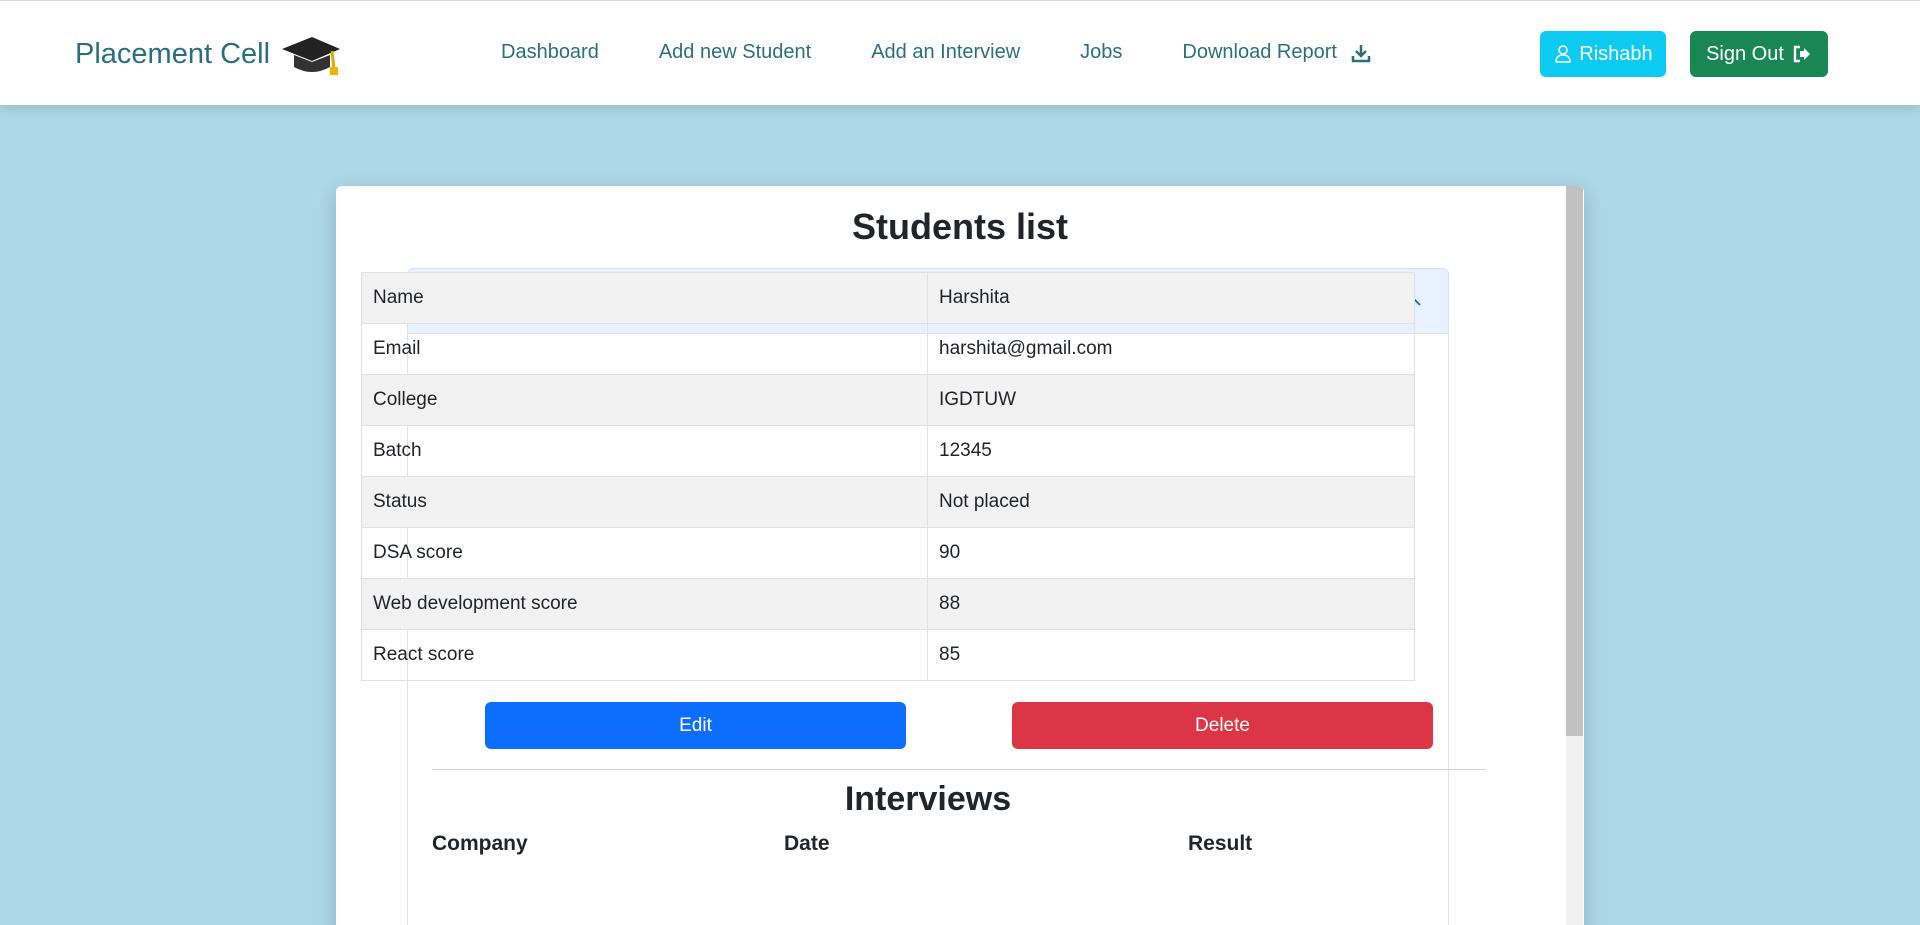 This screenshot has width=1920, height=925. I want to click on brand-link: Placement Cell, so click(208, 54).